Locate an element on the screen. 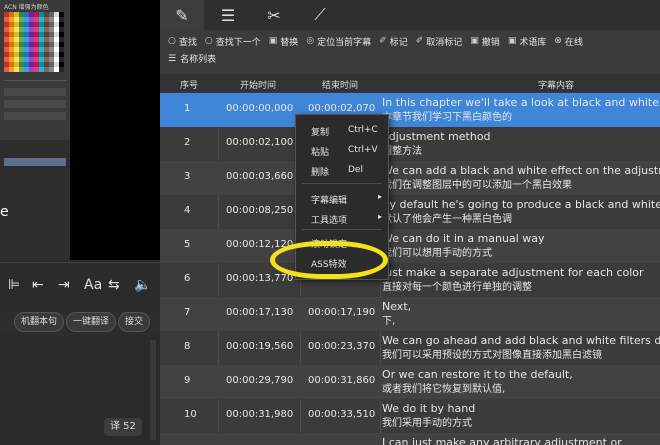 This screenshot has height=445, width=660. chart-icon: ⟋ is located at coordinates (320, 14).